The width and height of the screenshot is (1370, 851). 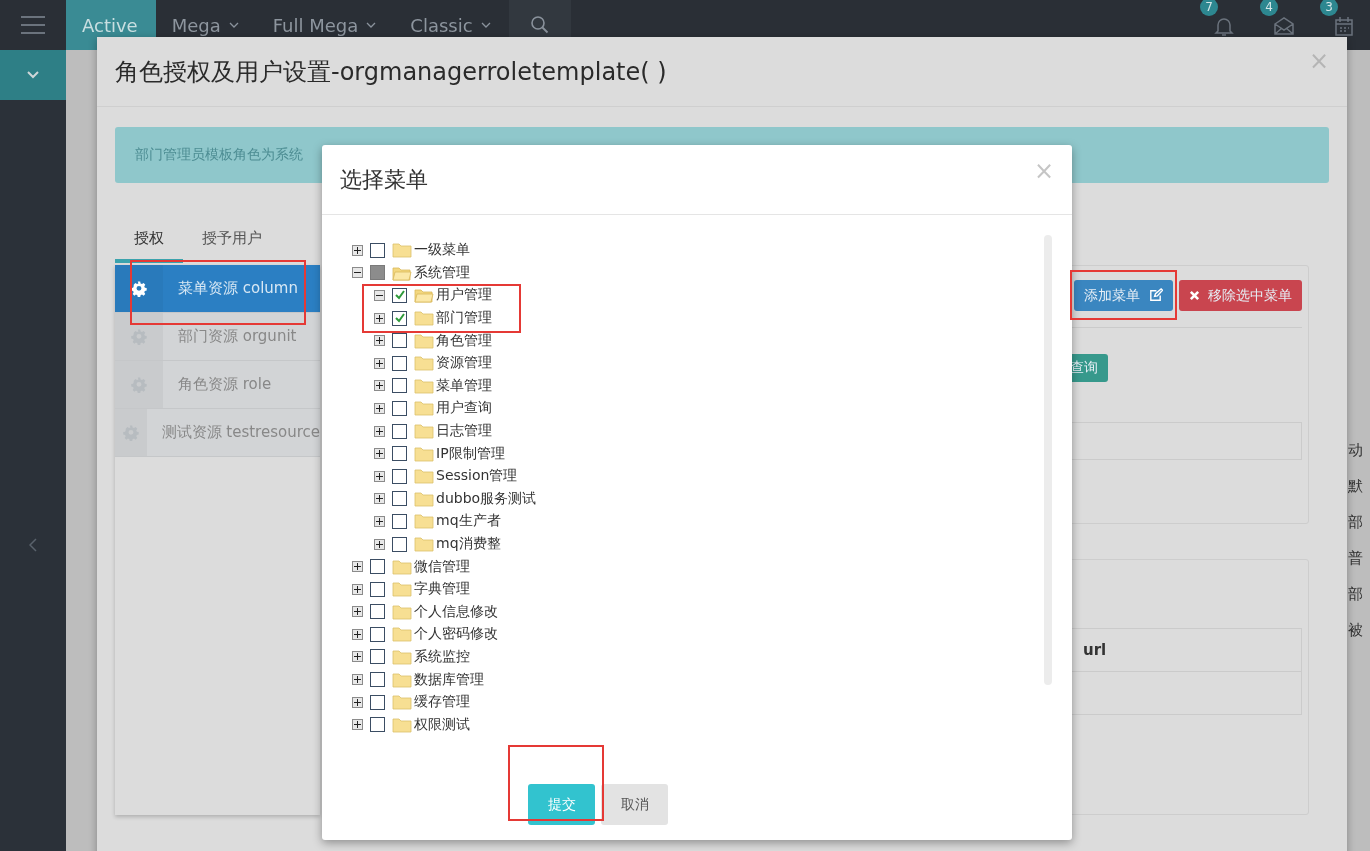 What do you see at coordinates (391, 72) in the screenshot?
I see `dialog-title: 角色授权及用户设置-orgmanagerroletemplate( )` at bounding box center [391, 72].